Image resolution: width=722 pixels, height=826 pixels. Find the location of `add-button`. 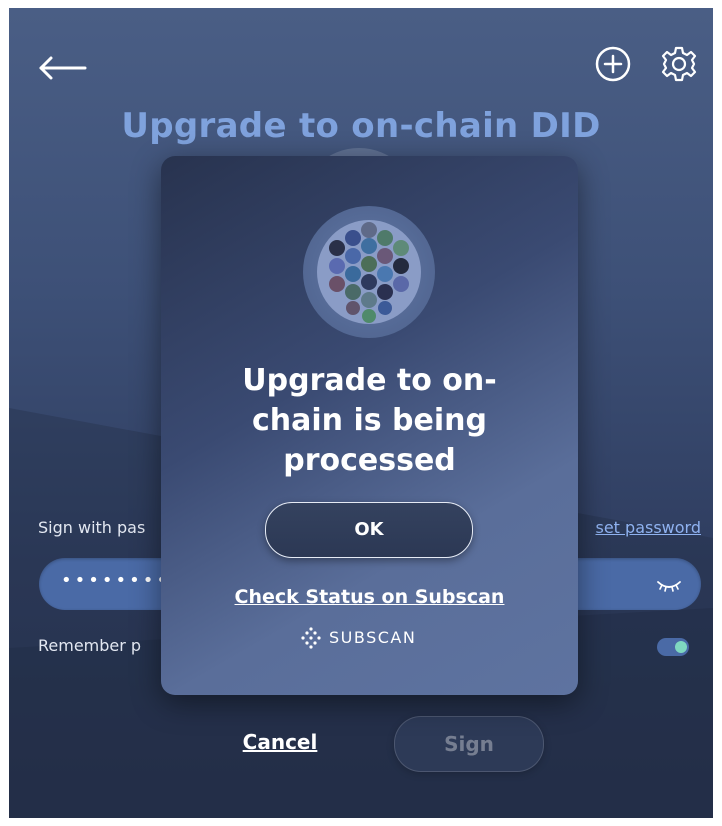

add-button is located at coordinates (613, 64).